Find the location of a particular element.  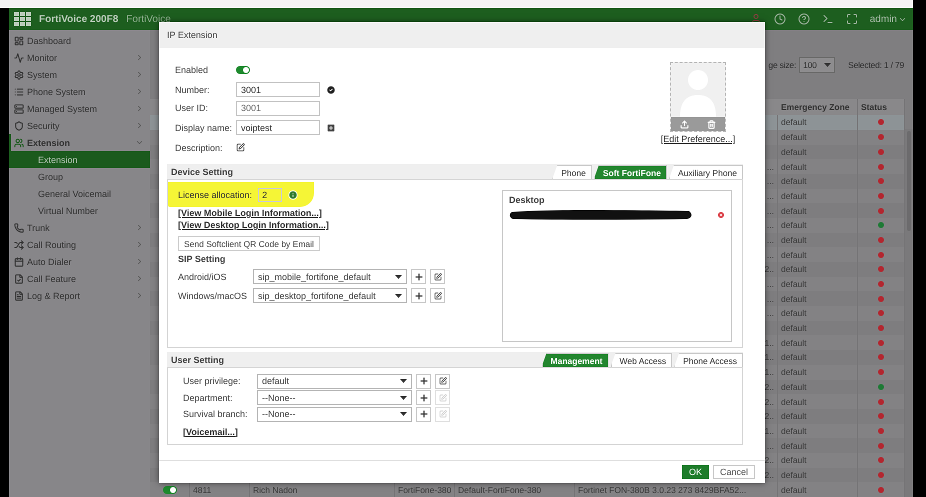

calendar-icon is located at coordinates (19, 261).